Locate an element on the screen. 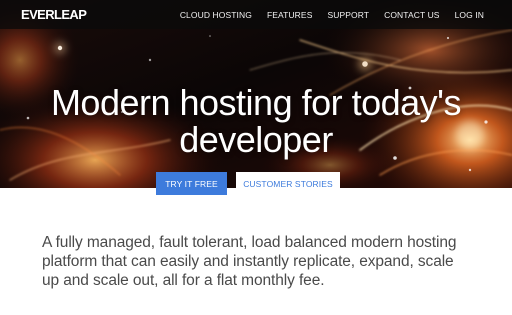  logo: EVERLEAP is located at coordinates (54, 14).